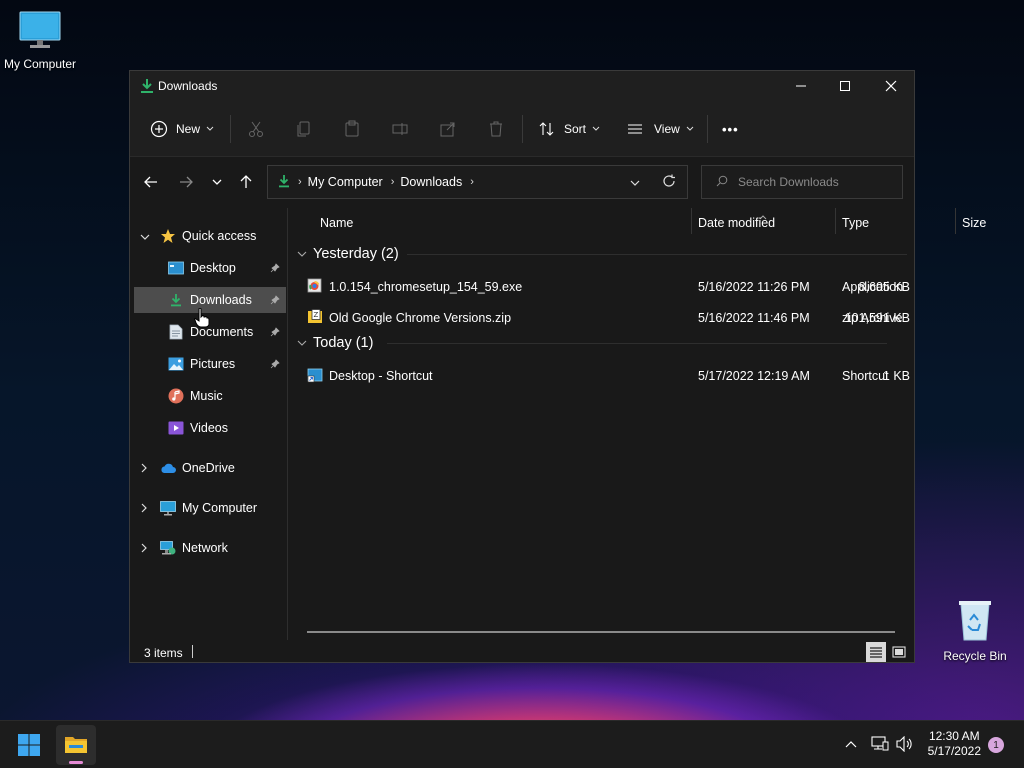 Image resolution: width=1024 pixels, height=768 pixels. I want to click on new-button: New, so click(182, 129).